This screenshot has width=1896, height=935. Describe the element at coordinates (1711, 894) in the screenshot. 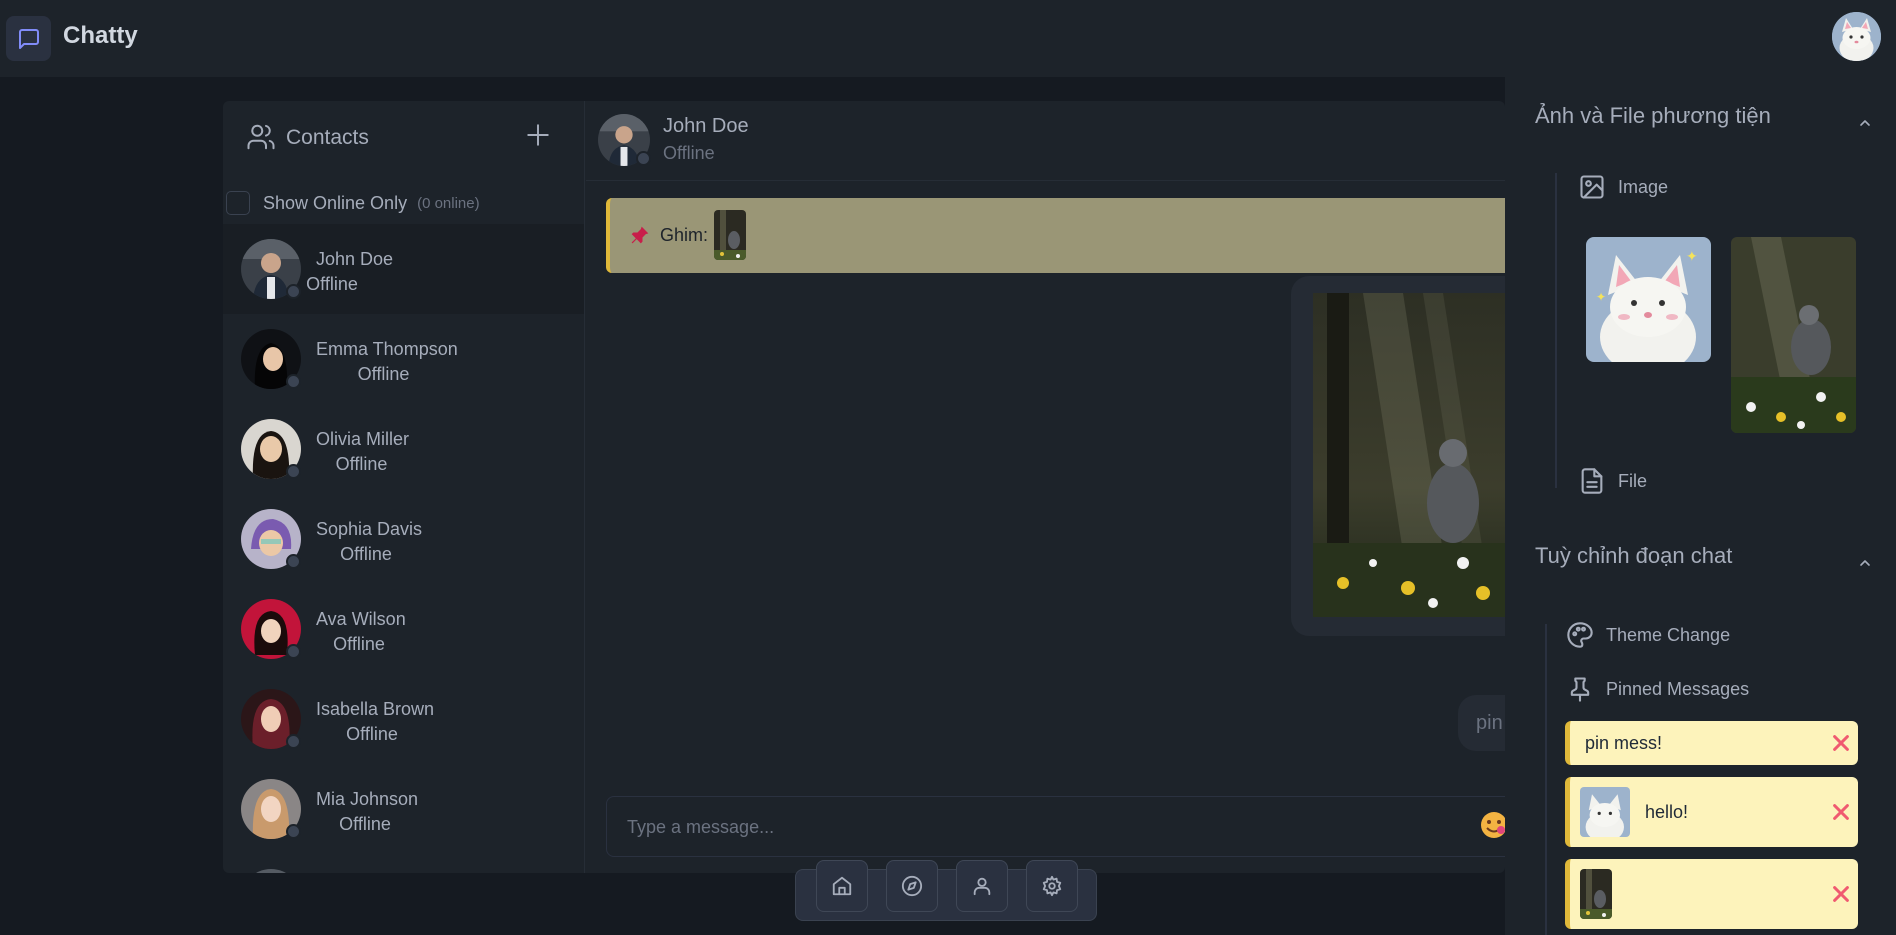

I see `pinned-message-card` at that location.